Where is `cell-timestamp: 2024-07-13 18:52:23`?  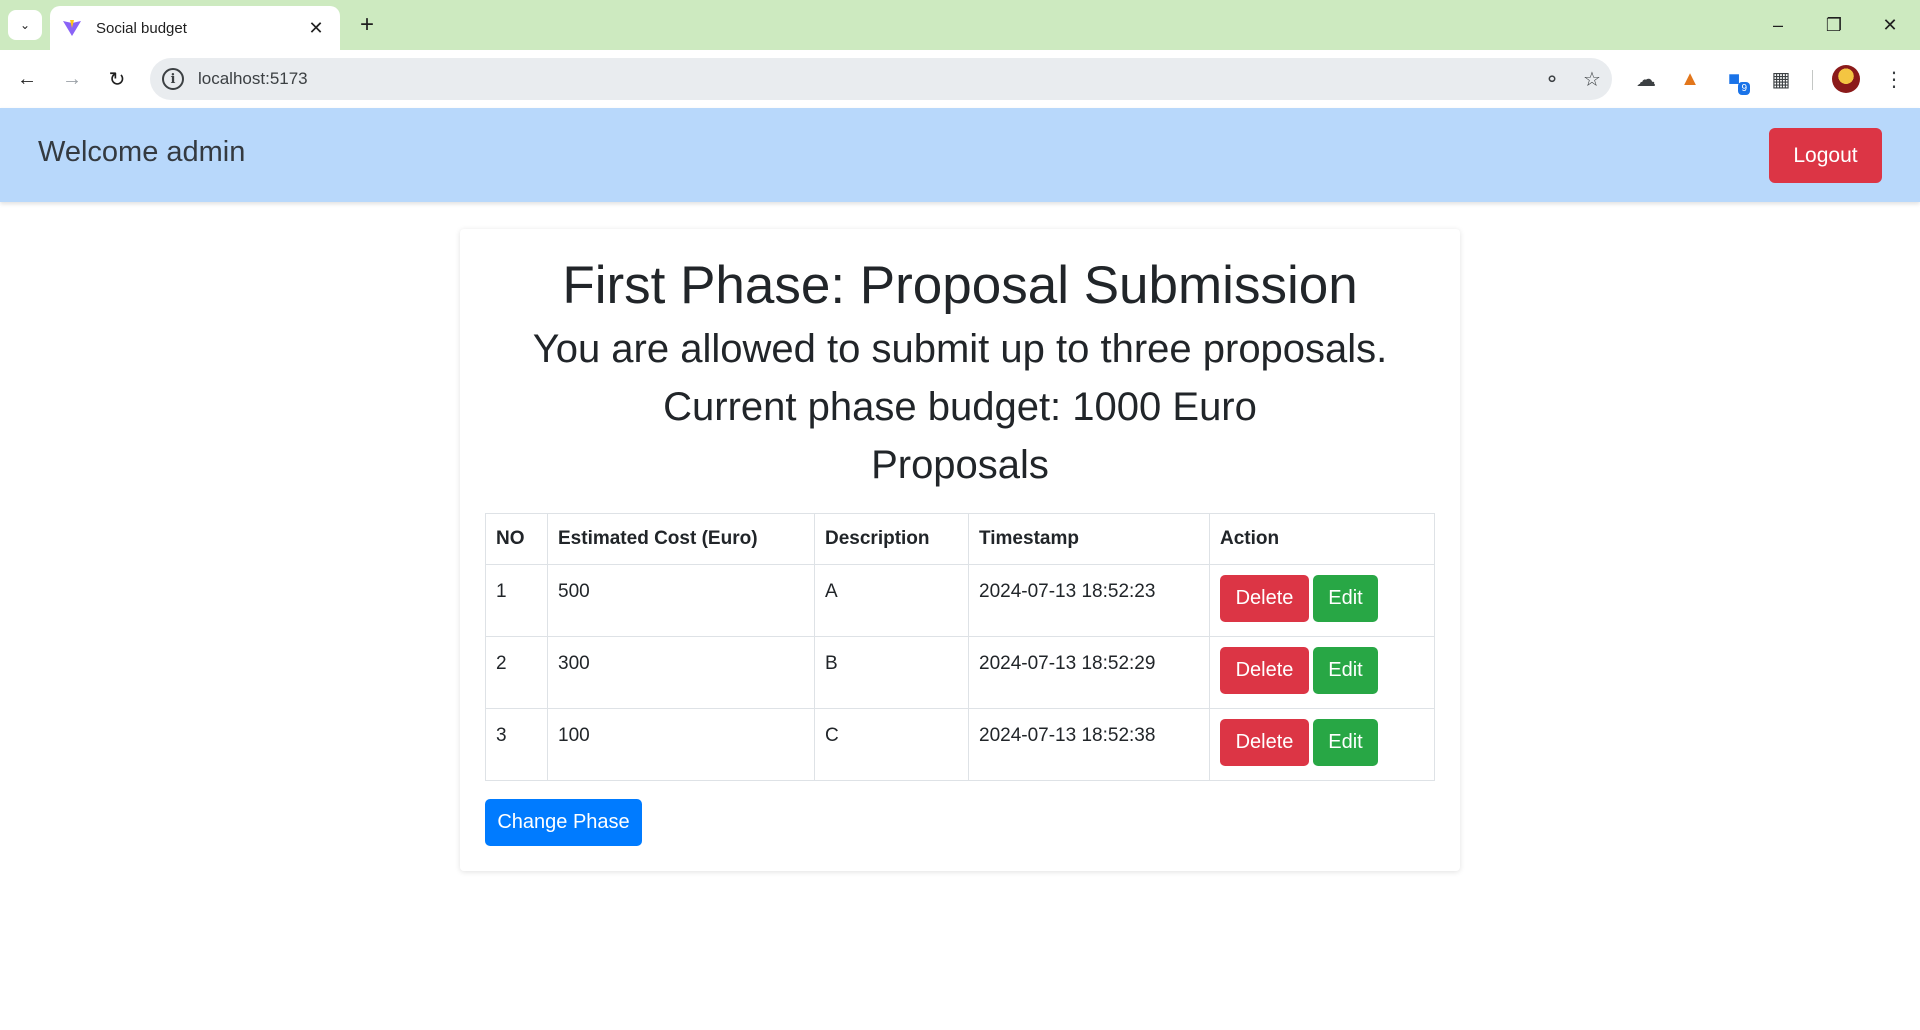
cell-timestamp: 2024-07-13 18:52:23 is located at coordinates (1089, 600).